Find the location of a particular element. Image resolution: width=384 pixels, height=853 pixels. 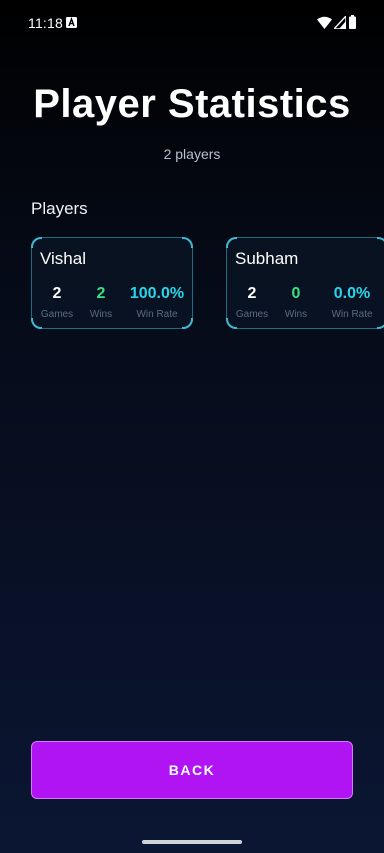

player-card-subham: Subham 2 Games 0 Wins 0.0% Win Rate is located at coordinates (305, 283).